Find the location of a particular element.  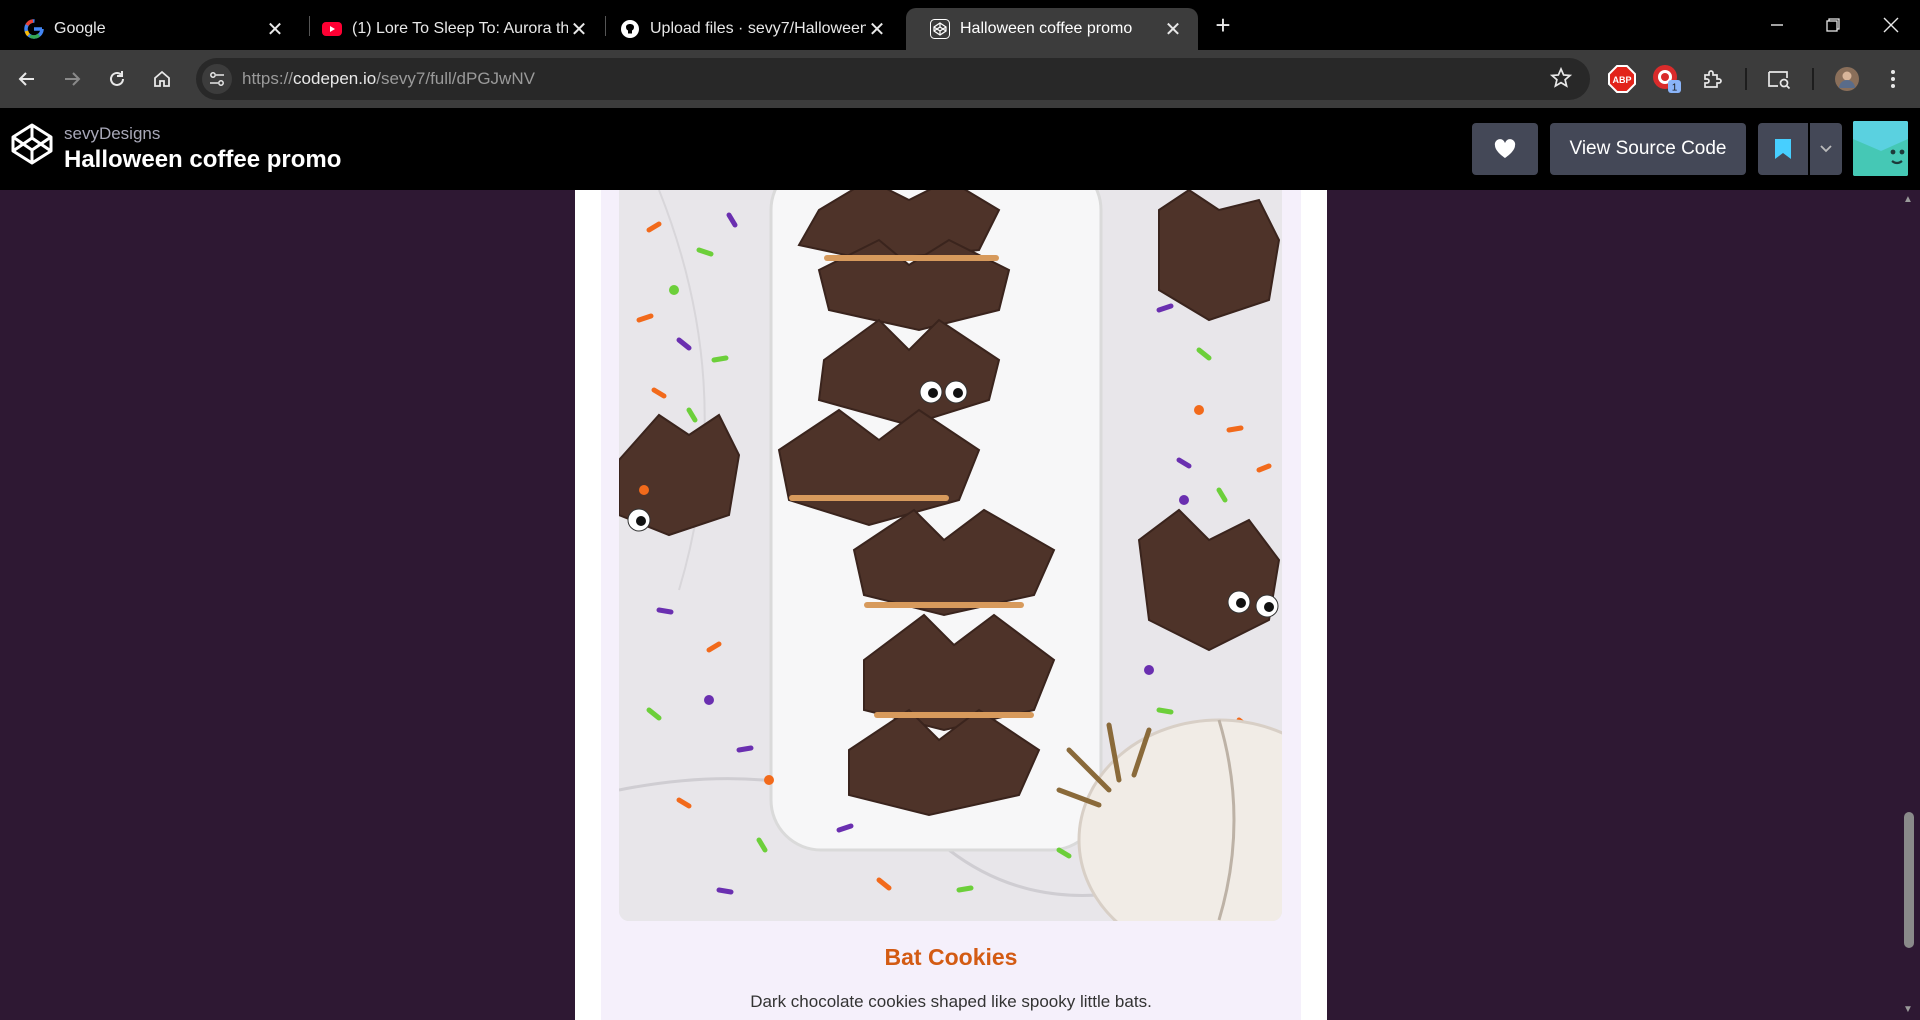

arrow-right-icon is located at coordinates (73, 79).